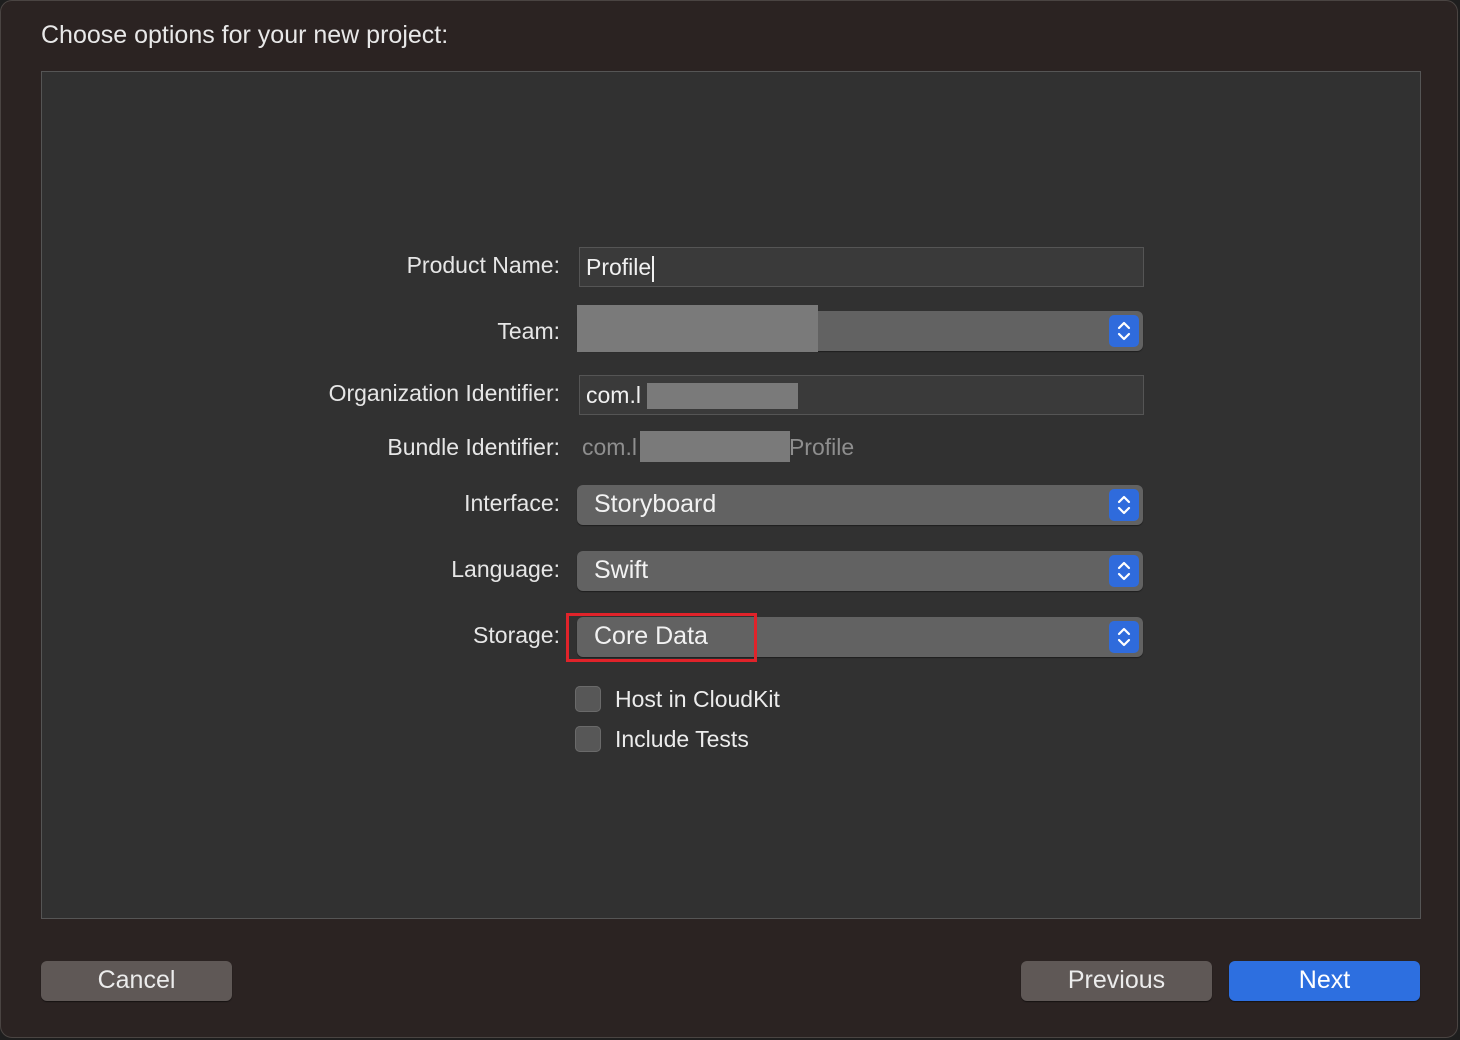 This screenshot has width=1460, height=1040. What do you see at coordinates (473, 447) in the screenshot?
I see `bundle-identifier-label: Bundle Identifier:` at bounding box center [473, 447].